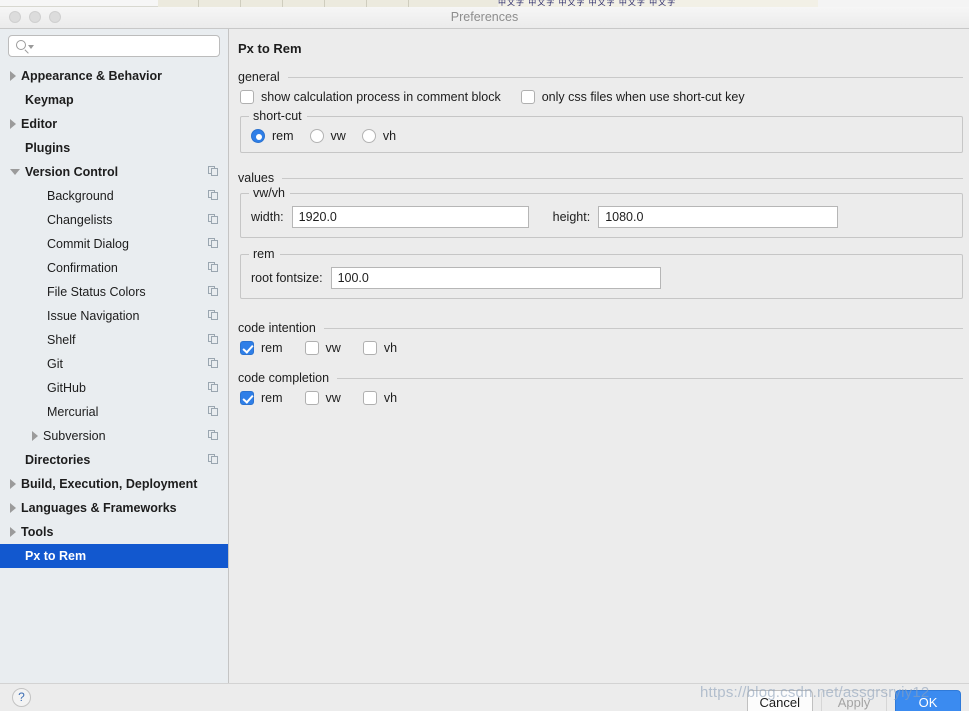 This screenshot has height=711, width=969. I want to click on root-fontsize-input, so click(495, 278).